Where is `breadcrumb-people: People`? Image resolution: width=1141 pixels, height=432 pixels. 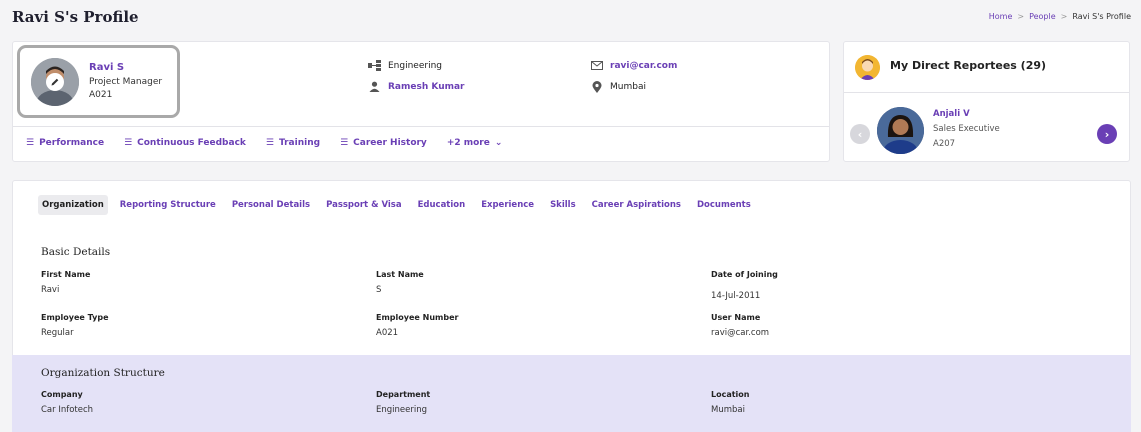
breadcrumb-people: People is located at coordinates (1042, 16).